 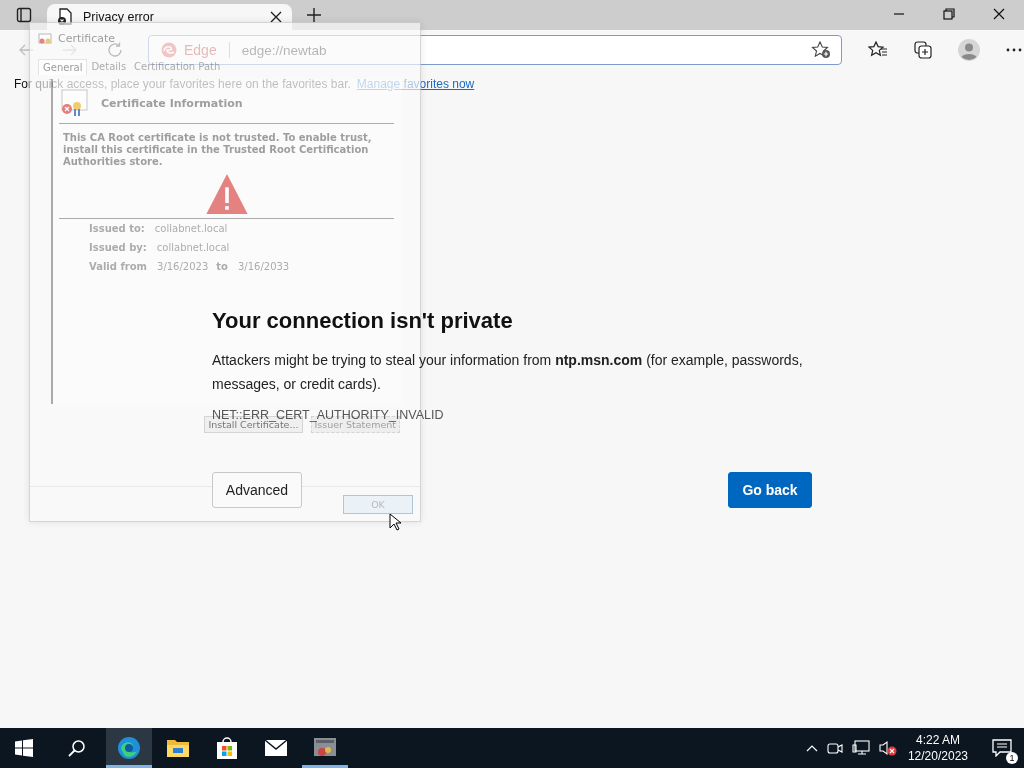 What do you see at coordinates (63, 67) in the screenshot?
I see `dialog-tab: General` at bounding box center [63, 67].